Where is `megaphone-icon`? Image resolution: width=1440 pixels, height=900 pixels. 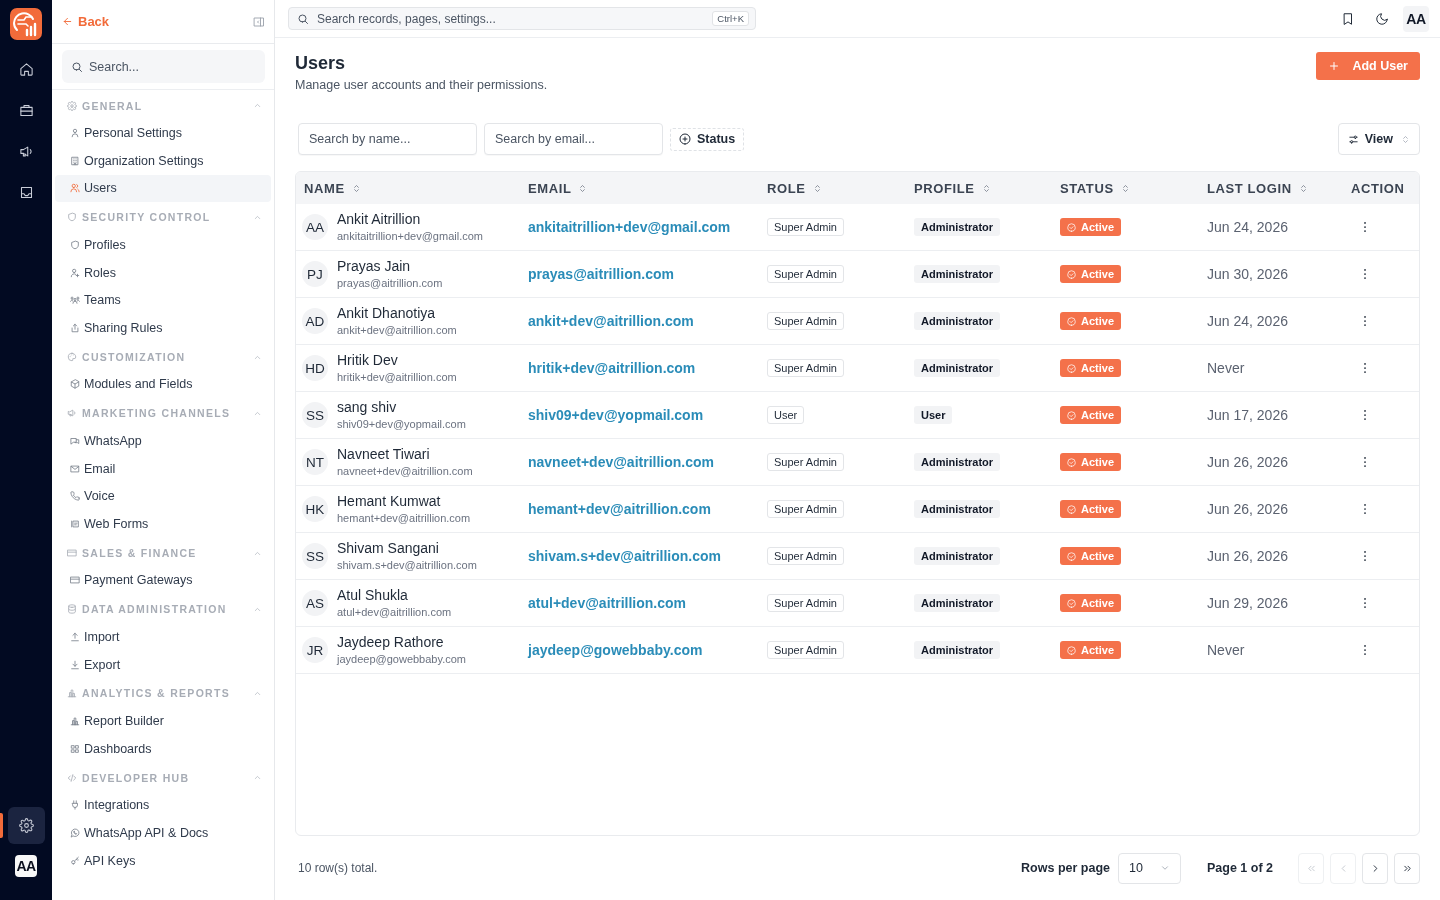
megaphone-icon is located at coordinates (72, 413).